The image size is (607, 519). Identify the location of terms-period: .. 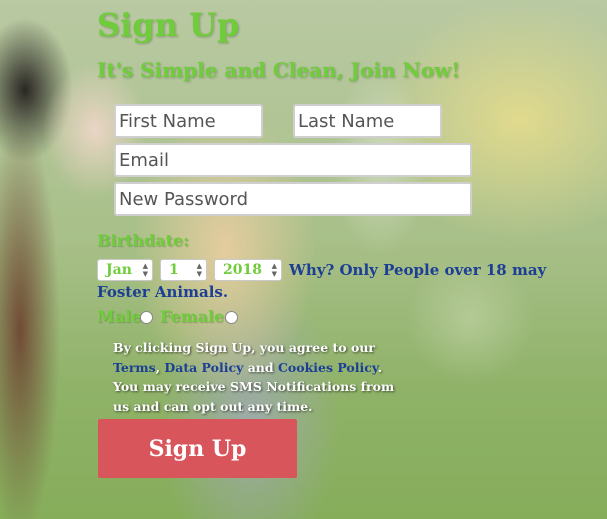
(380, 367).